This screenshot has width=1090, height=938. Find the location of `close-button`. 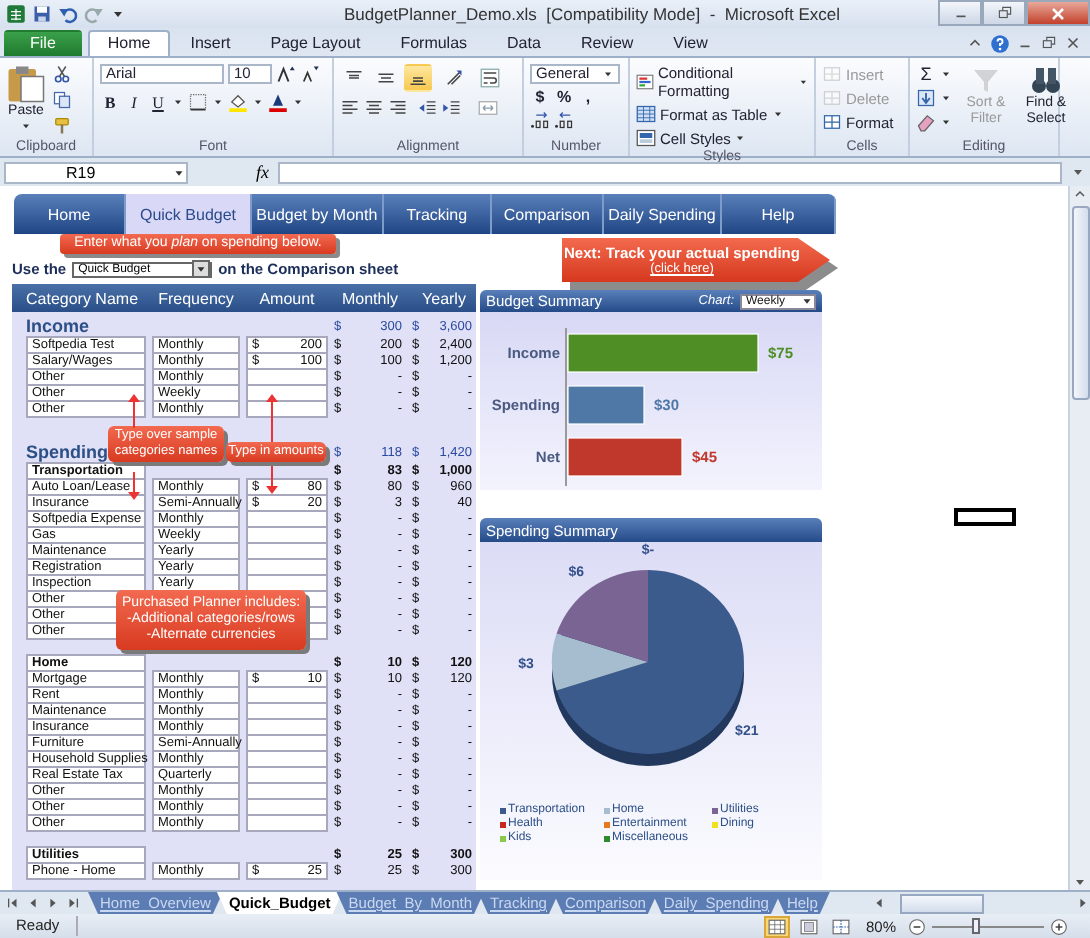

close-button is located at coordinates (1058, 13).